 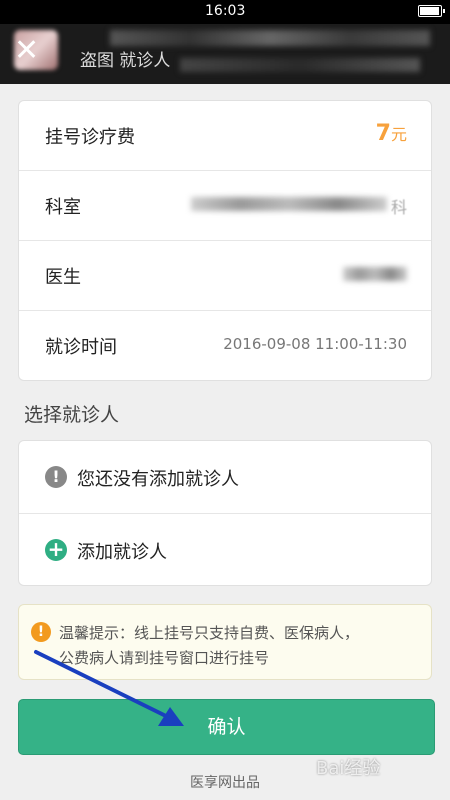 What do you see at coordinates (225, 136) in the screenshot?
I see `fee-row: 挂号诊疗费 7元` at bounding box center [225, 136].